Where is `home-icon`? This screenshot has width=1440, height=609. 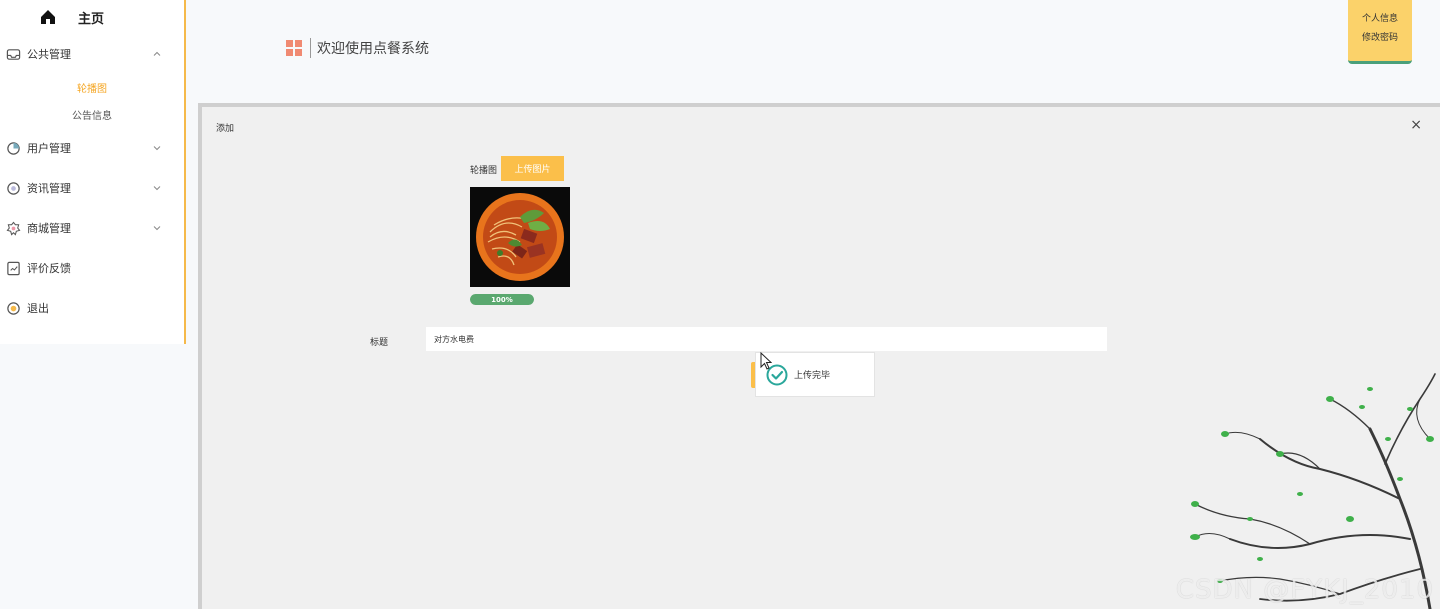
home-icon is located at coordinates (48, 17).